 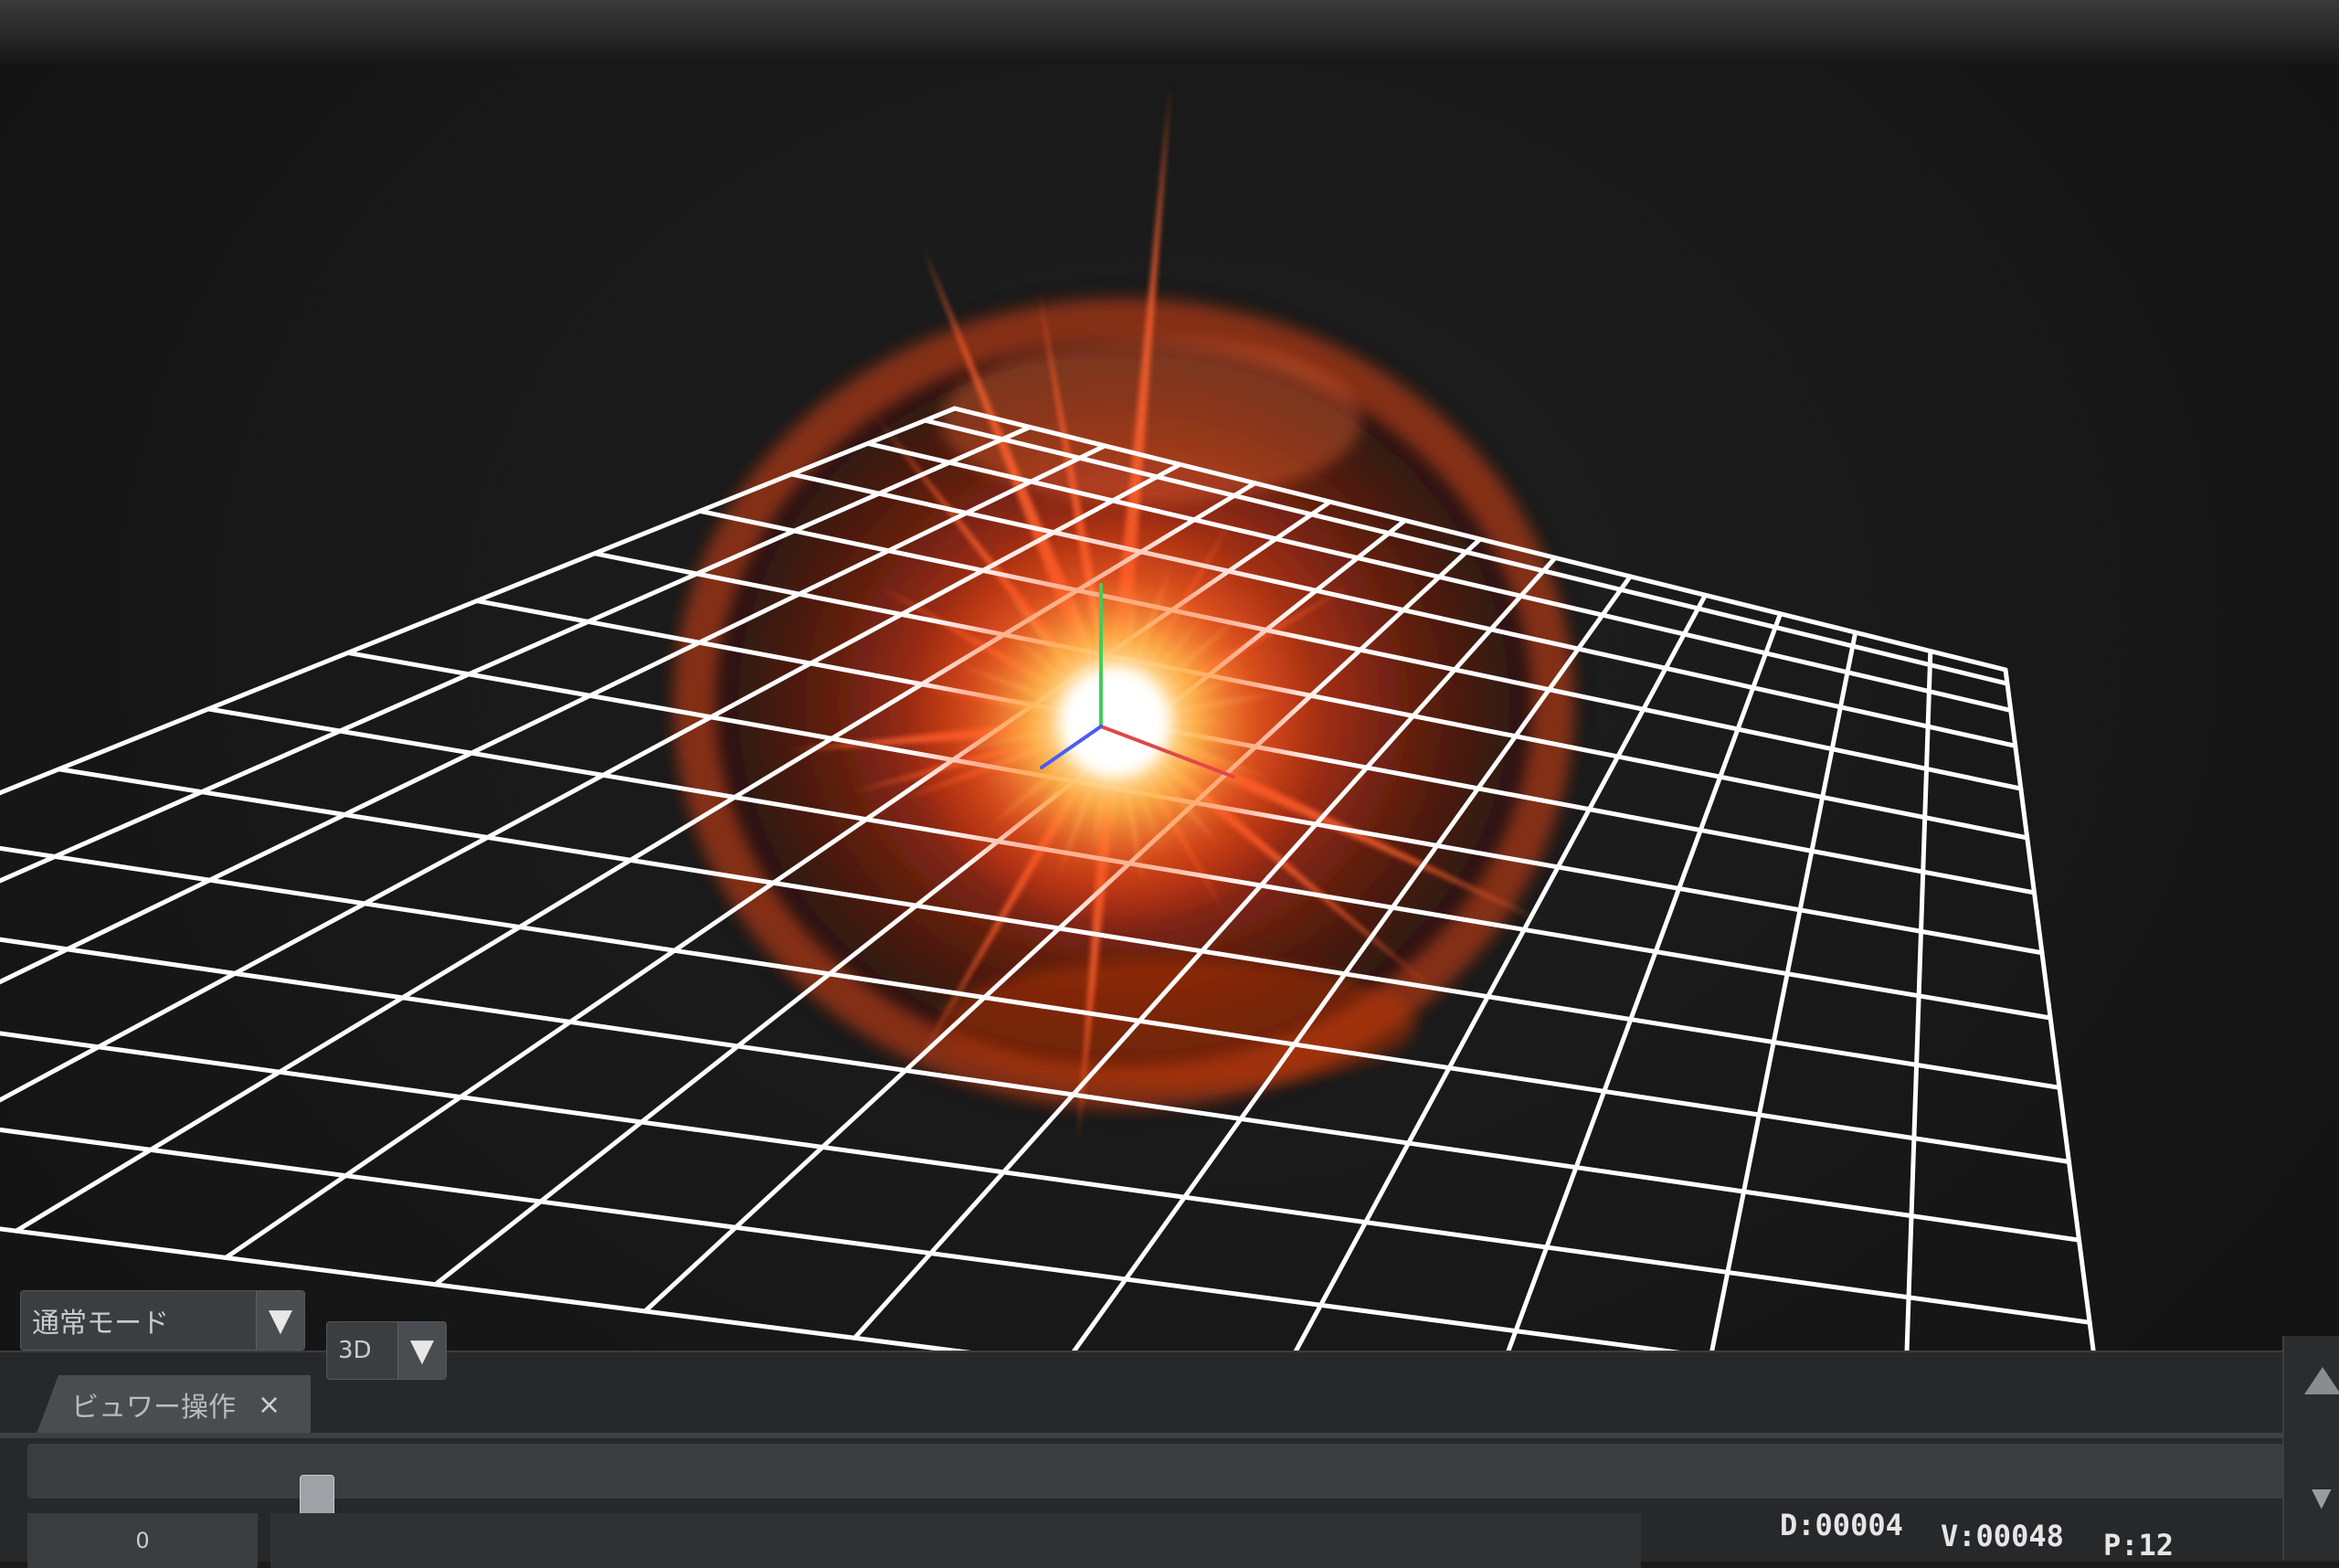 I want to click on close-icon: ×, so click(x=269, y=1405).